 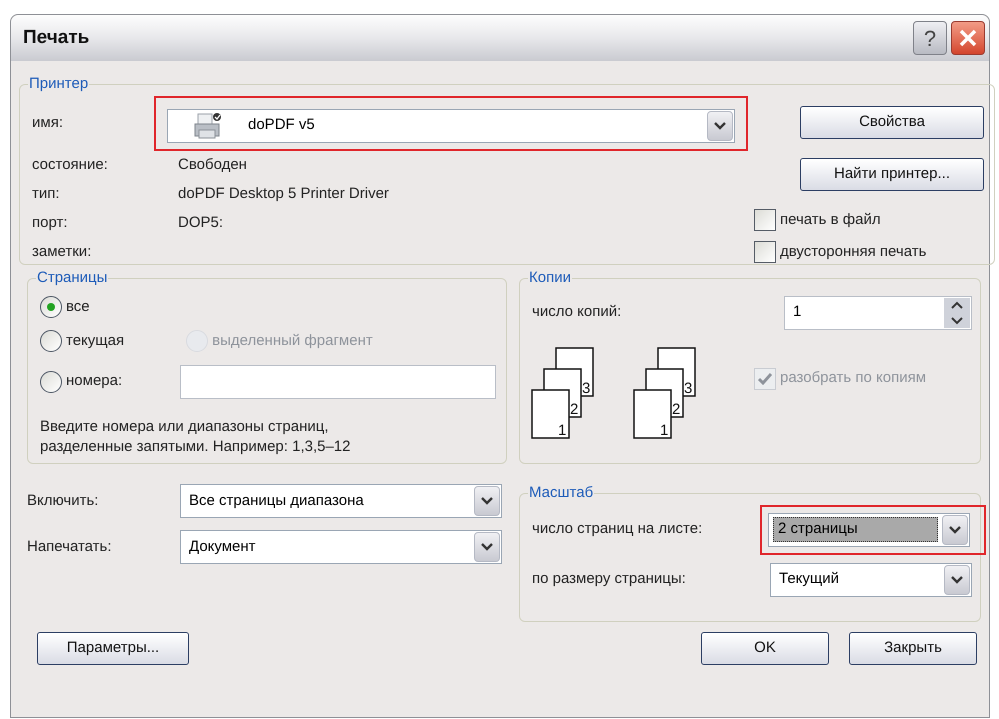 What do you see at coordinates (50, 222) in the screenshot?
I see `field-label: порт:` at bounding box center [50, 222].